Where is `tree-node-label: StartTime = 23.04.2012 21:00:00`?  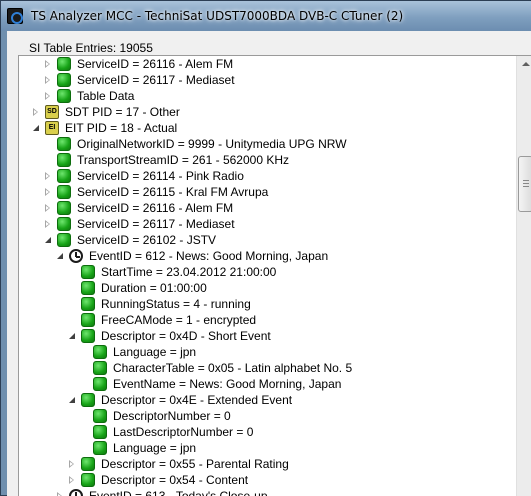 tree-node-label: StartTime = 23.04.2012 21:00:00 is located at coordinates (189, 272).